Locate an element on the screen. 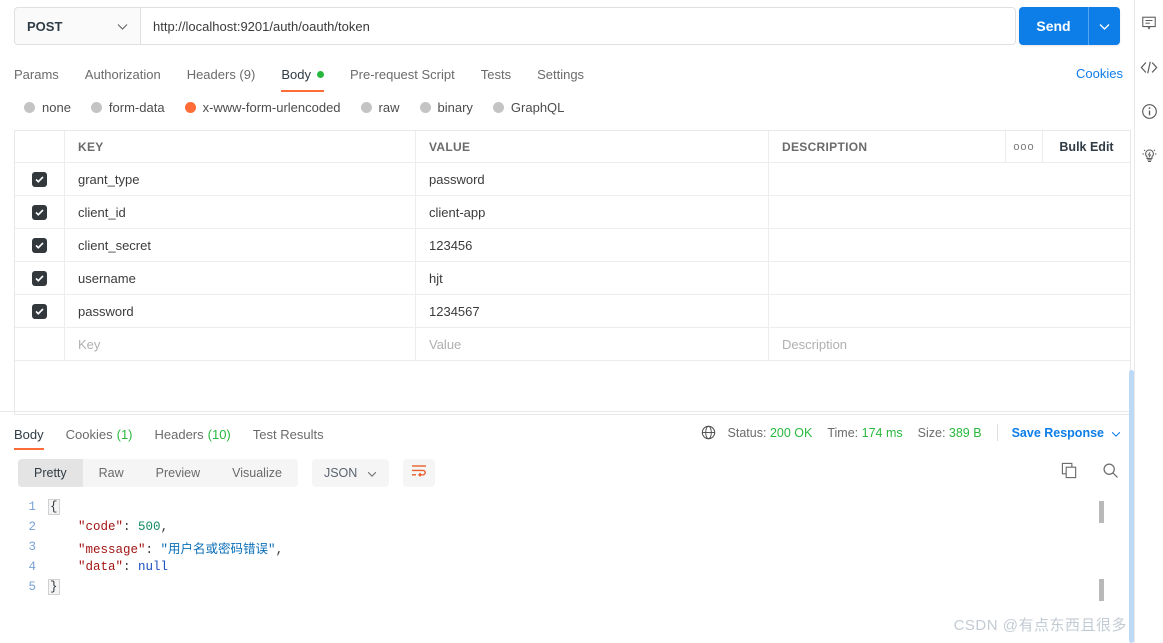  send-button-group: Send is located at coordinates (1069, 26).